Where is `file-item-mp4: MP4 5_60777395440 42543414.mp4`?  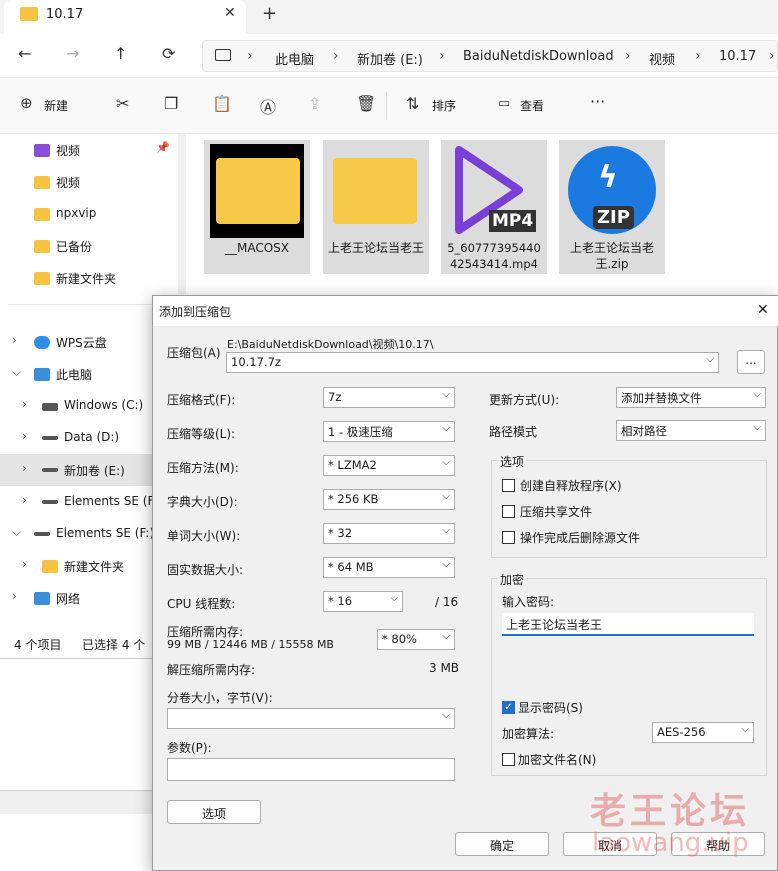
file-item-mp4: MP4 5_60777395440 42543414.mp4 is located at coordinates (494, 207).